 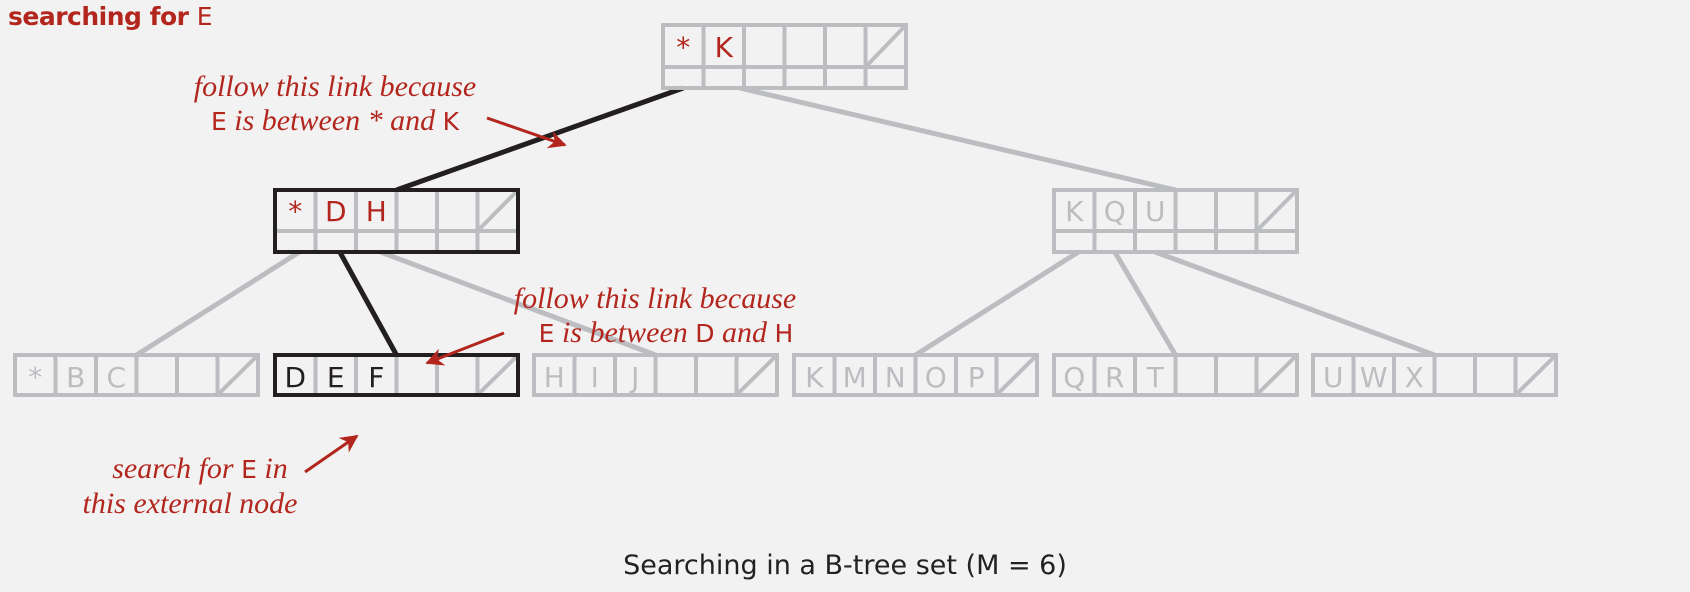 I want to click on external-node: HIJ, so click(x=655, y=375).